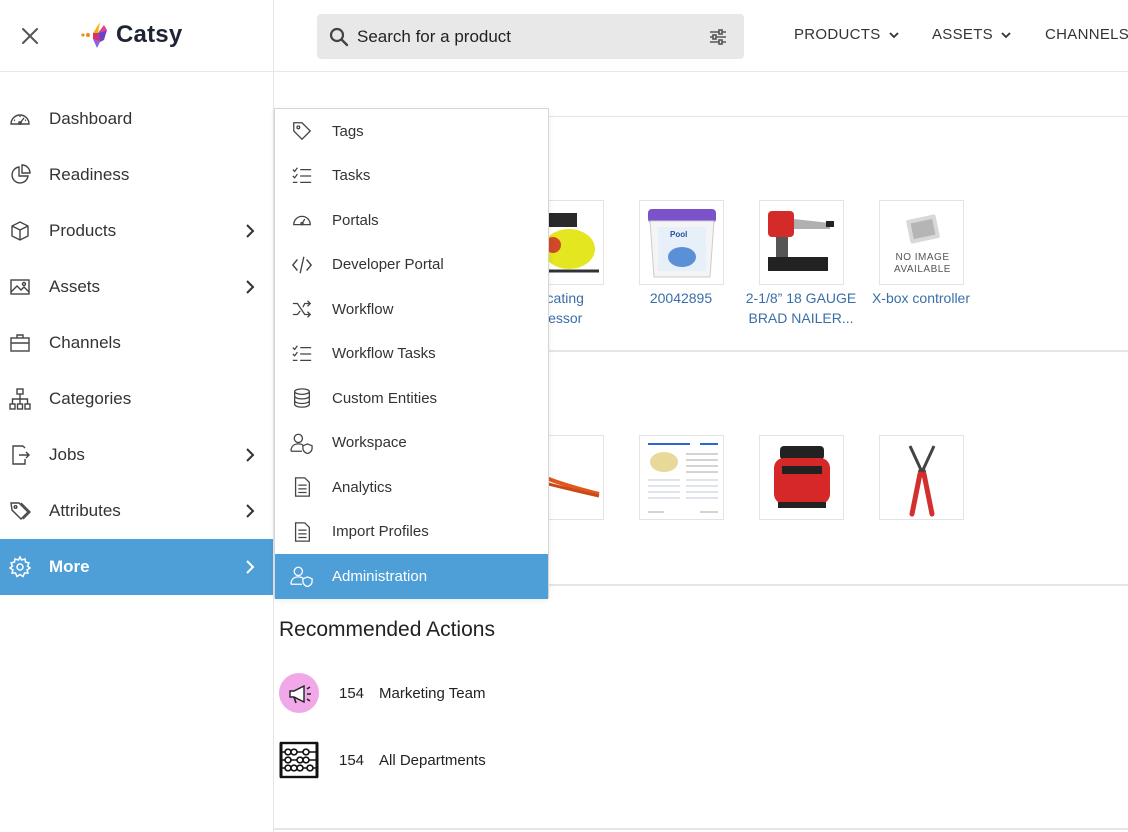 This screenshot has width=1128, height=832. What do you see at coordinates (299, 693) in the screenshot?
I see `megaphone-icon` at bounding box center [299, 693].